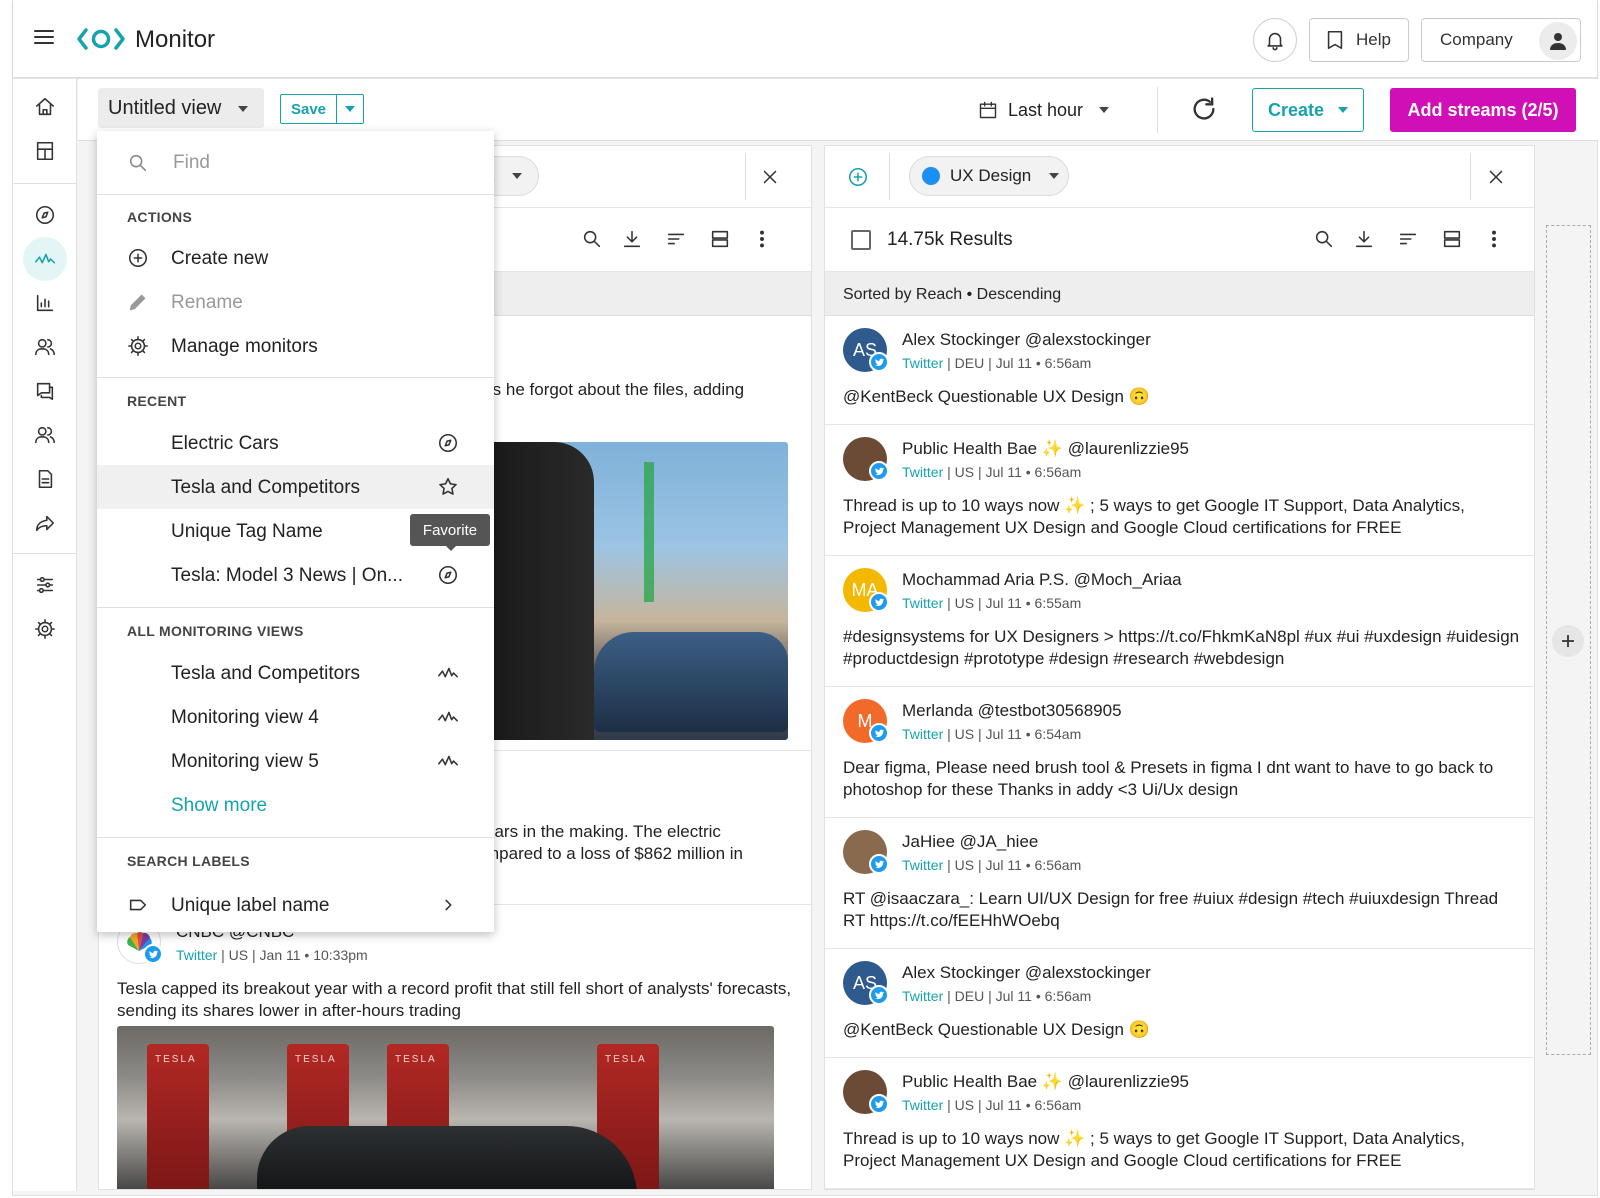  I want to click on tag-color-dot, so click(931, 176).